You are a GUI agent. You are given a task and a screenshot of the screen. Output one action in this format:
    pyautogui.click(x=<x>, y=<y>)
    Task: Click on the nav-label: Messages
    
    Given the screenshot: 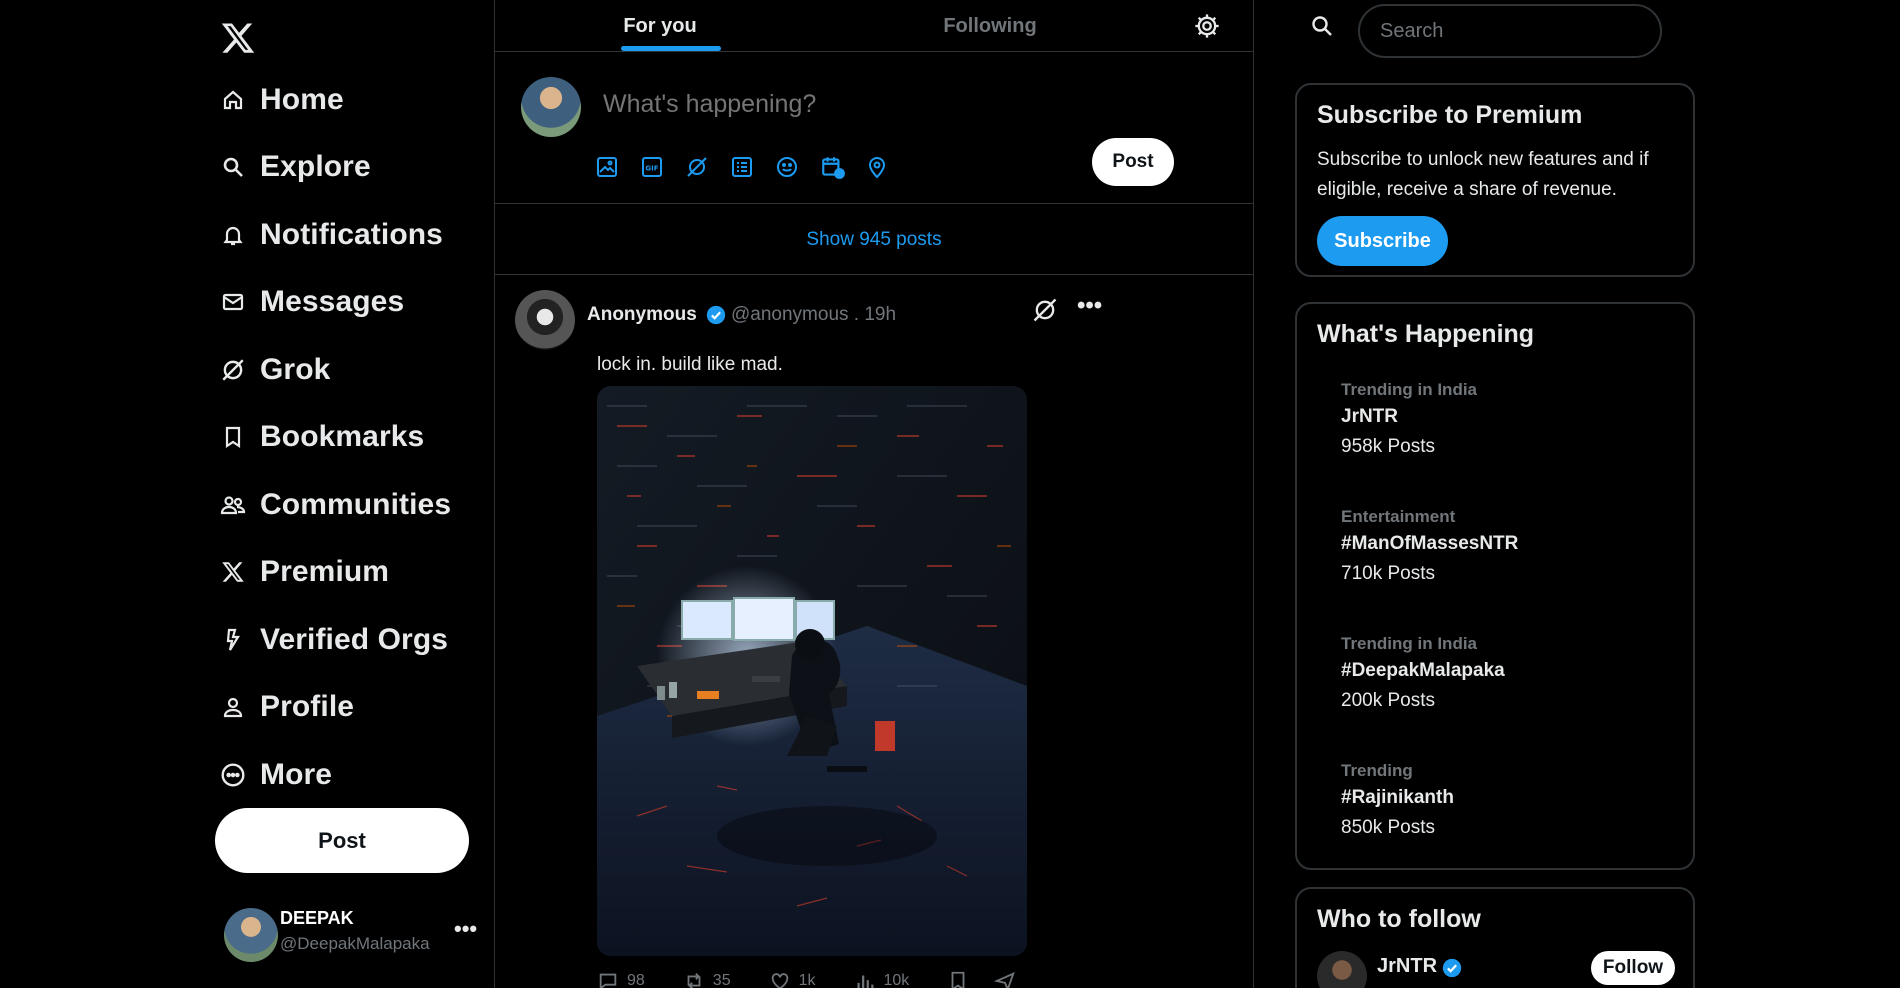 What is the action you would take?
    pyautogui.click(x=332, y=302)
    